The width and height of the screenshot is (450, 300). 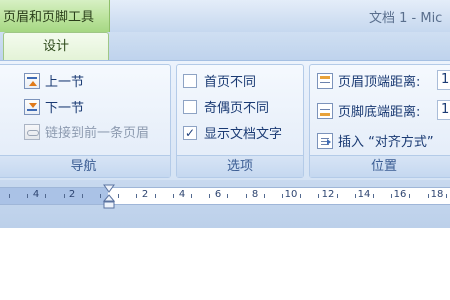 I want to click on group-label-navigation: 导航, so click(x=85, y=166).